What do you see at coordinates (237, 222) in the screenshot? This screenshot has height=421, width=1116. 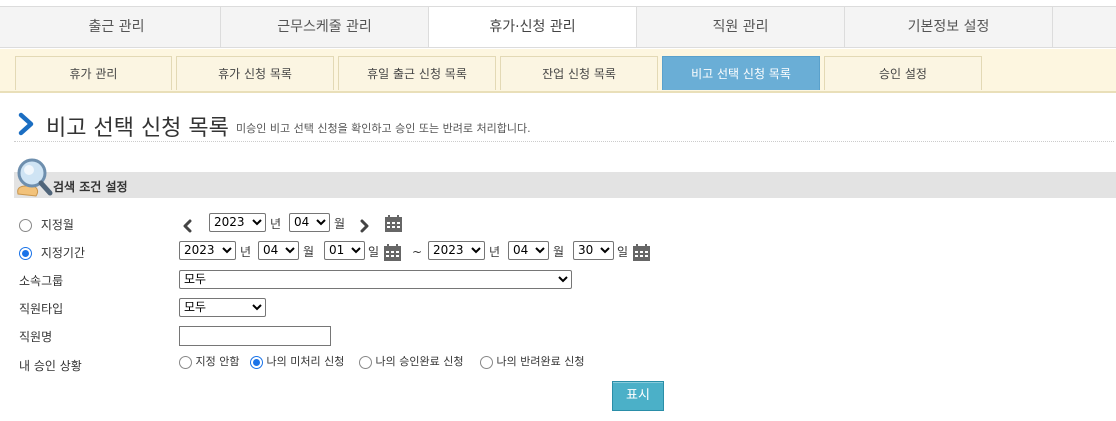 I see `month-year-select: 2023` at bounding box center [237, 222].